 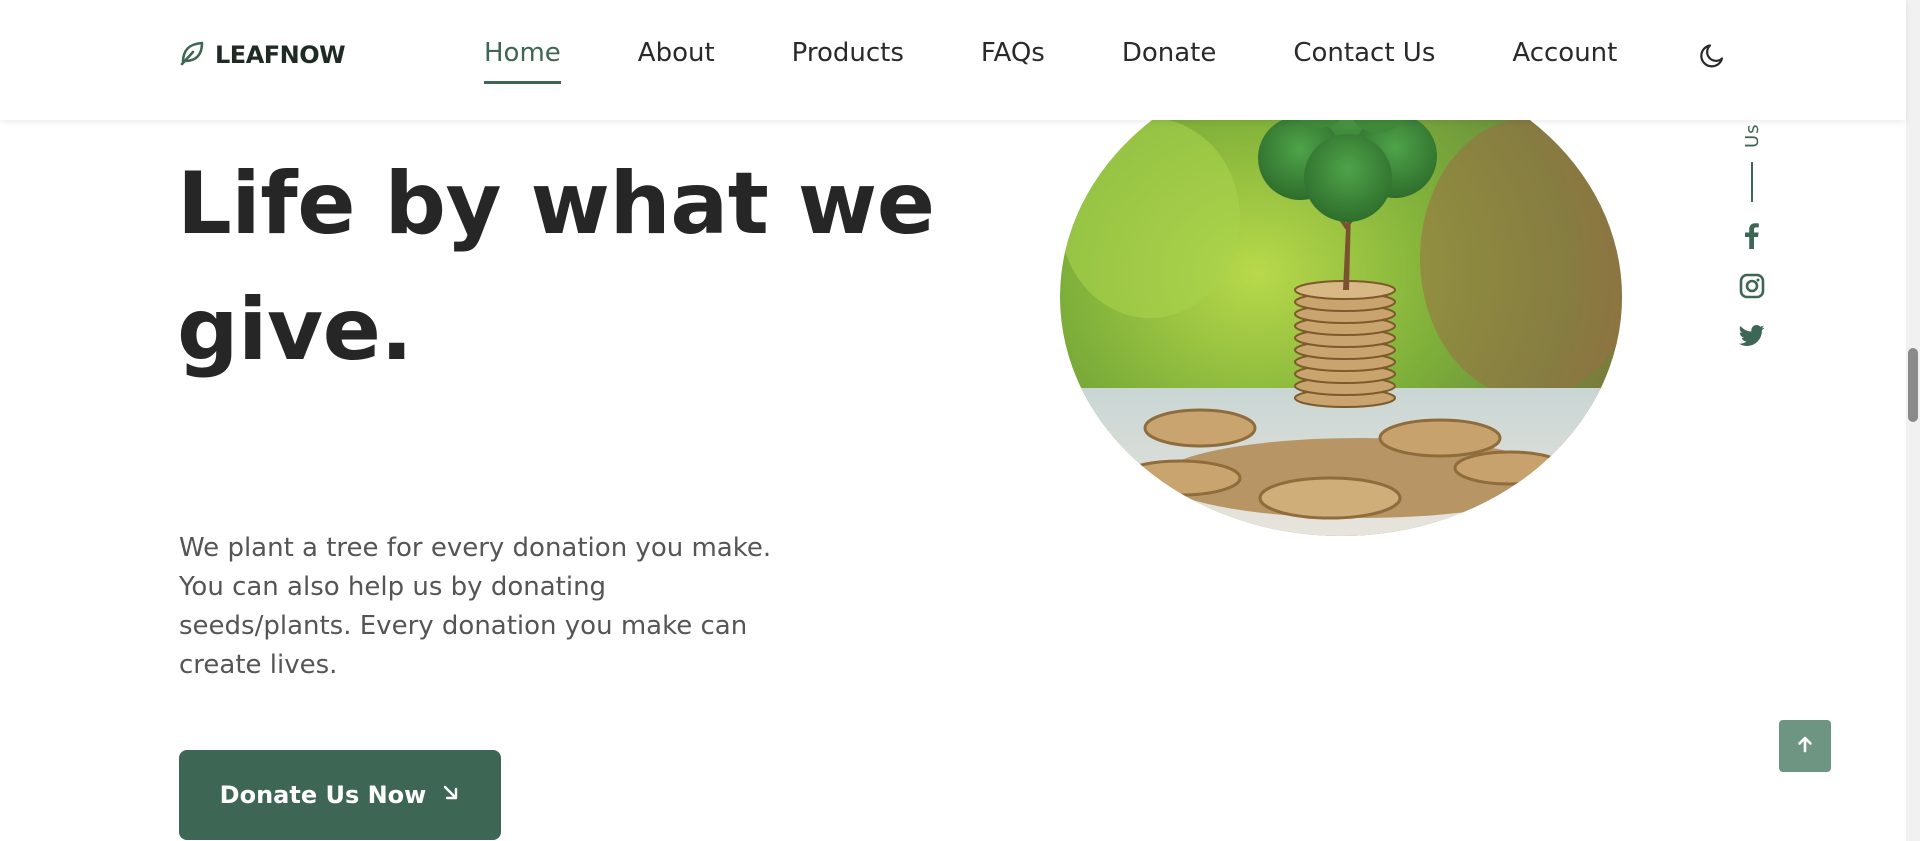 What do you see at coordinates (451, 795) in the screenshot?
I see `arrow-down-right-icon` at bounding box center [451, 795].